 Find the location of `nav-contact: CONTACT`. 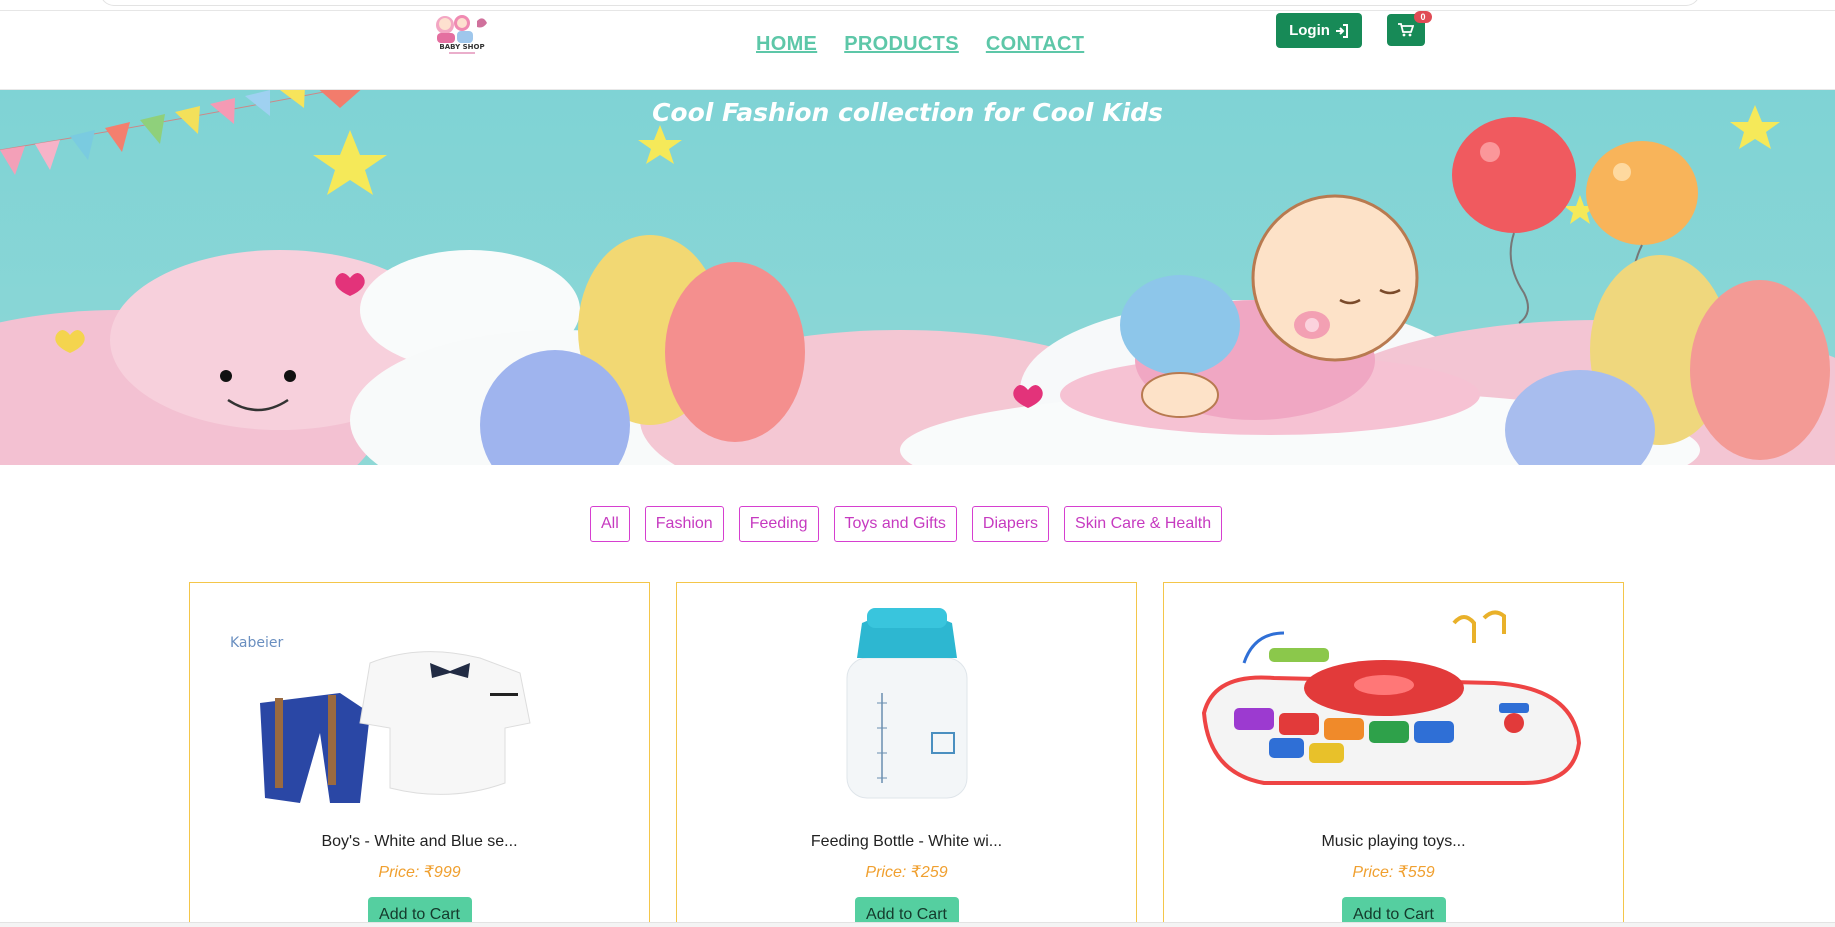

nav-contact: CONTACT is located at coordinates (1035, 44).